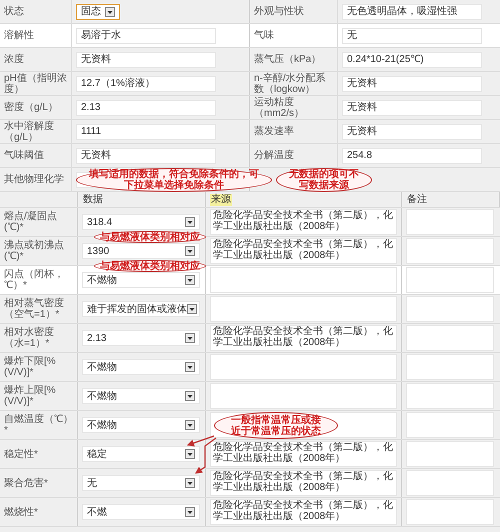  I want to click on field-label: 蒸气压（kPa）, so click(288, 59).